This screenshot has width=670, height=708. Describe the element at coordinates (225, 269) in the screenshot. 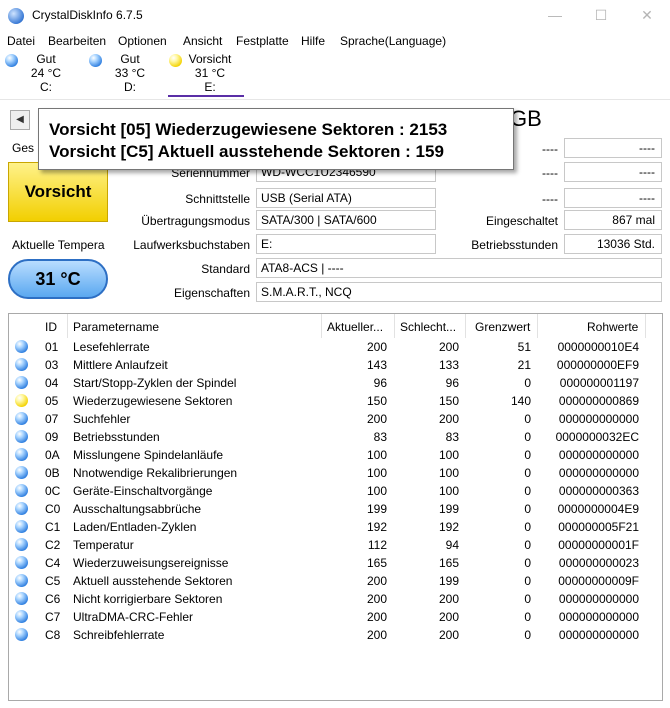

I see `standard-label: Standard` at that location.